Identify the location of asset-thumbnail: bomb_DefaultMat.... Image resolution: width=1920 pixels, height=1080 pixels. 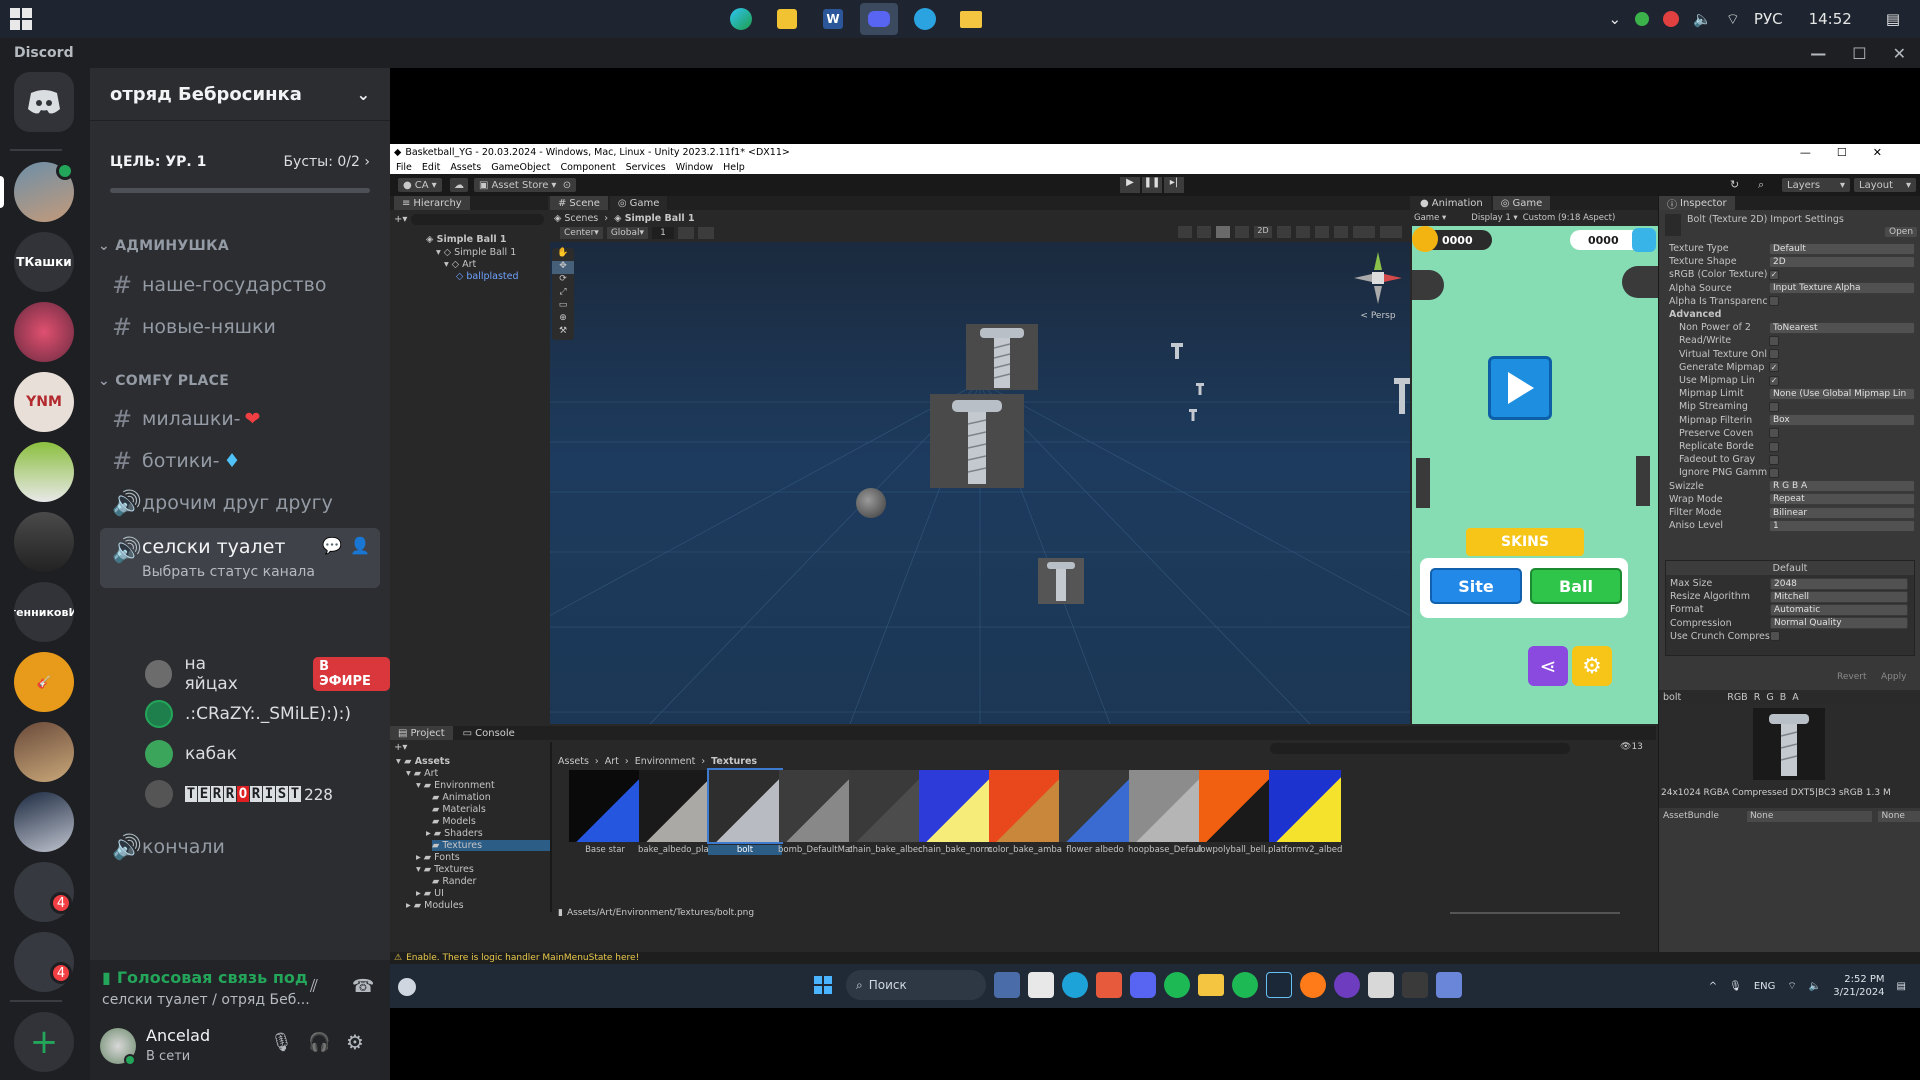
(815, 812).